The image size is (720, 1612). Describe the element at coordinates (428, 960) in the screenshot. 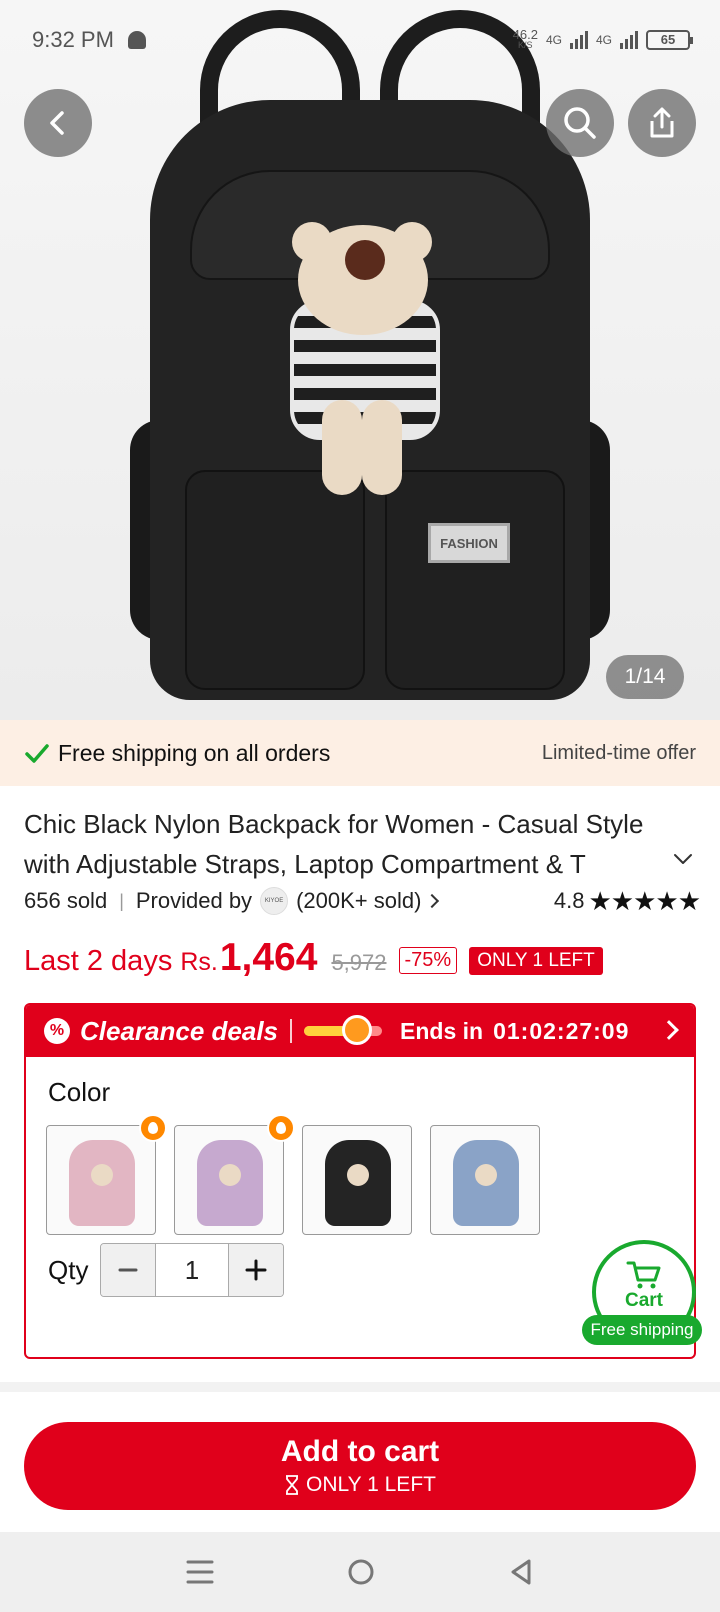

I see `discount-badge: -75%` at that location.